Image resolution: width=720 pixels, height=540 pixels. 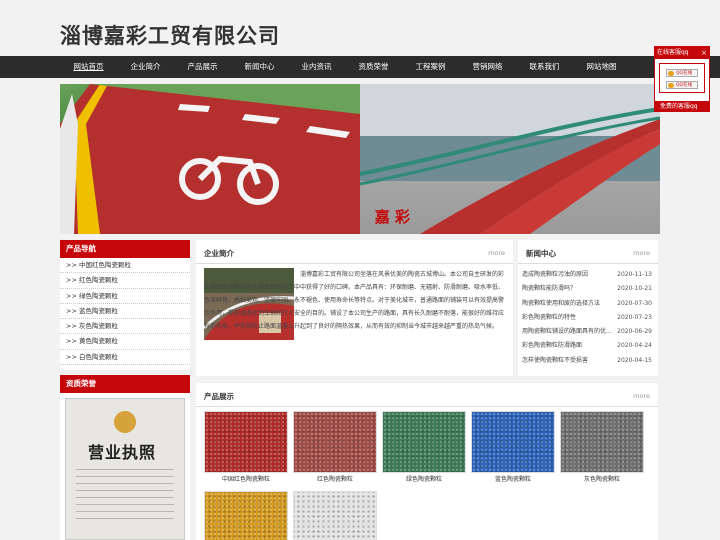 I want to click on product-nav-item-0: >> 中国红色陶瓷颗粒, so click(x=125, y=266).